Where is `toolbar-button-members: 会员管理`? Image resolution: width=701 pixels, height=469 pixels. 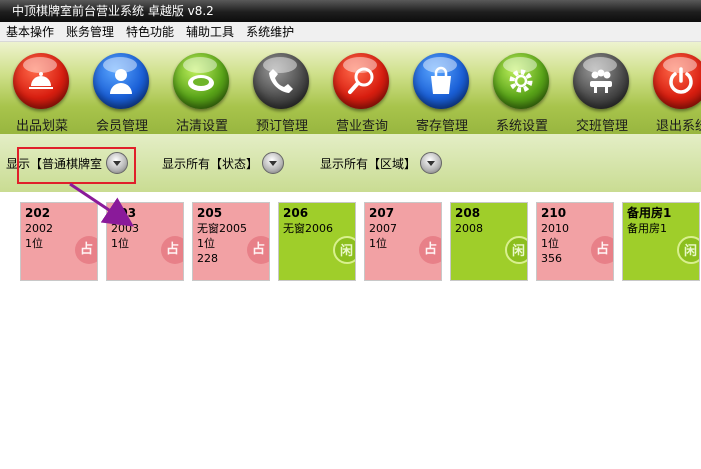 toolbar-button-members: 会员管理 is located at coordinates (119, 88).